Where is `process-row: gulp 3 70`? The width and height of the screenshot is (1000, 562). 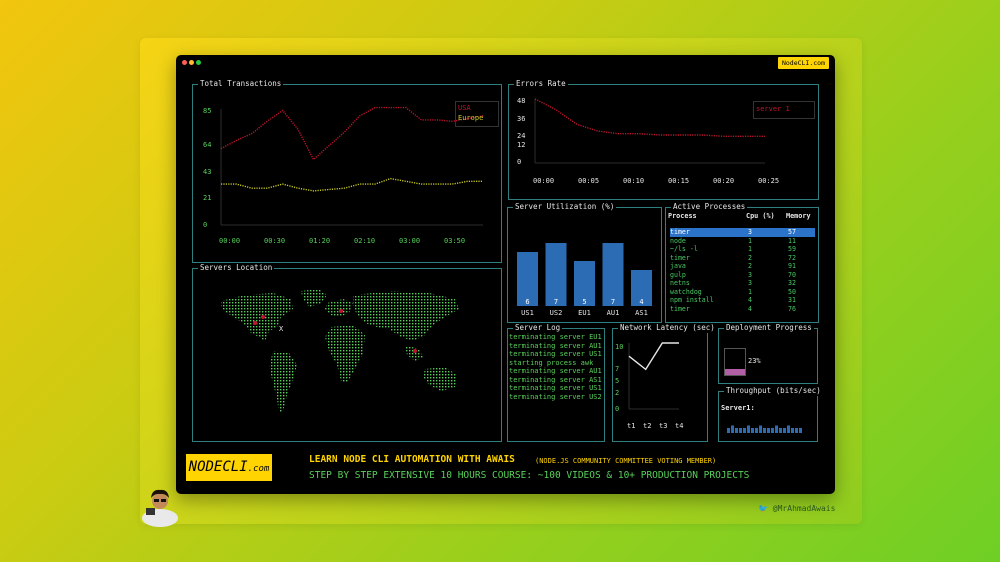
process-row: gulp 3 70 is located at coordinates (742, 275).